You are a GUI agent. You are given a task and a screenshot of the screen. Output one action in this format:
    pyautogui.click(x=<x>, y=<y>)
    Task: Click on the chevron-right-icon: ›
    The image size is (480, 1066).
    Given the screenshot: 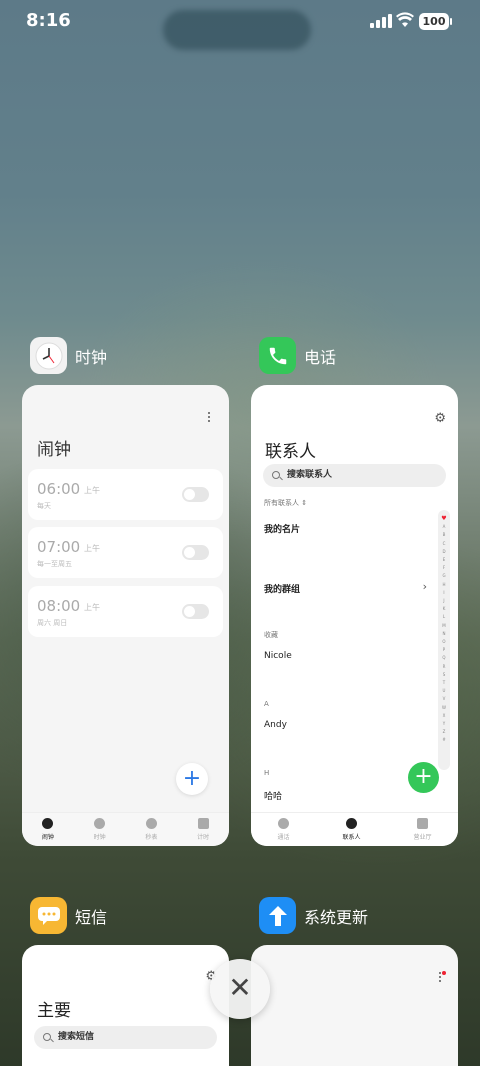 What is the action you would take?
    pyautogui.click(x=424, y=586)
    